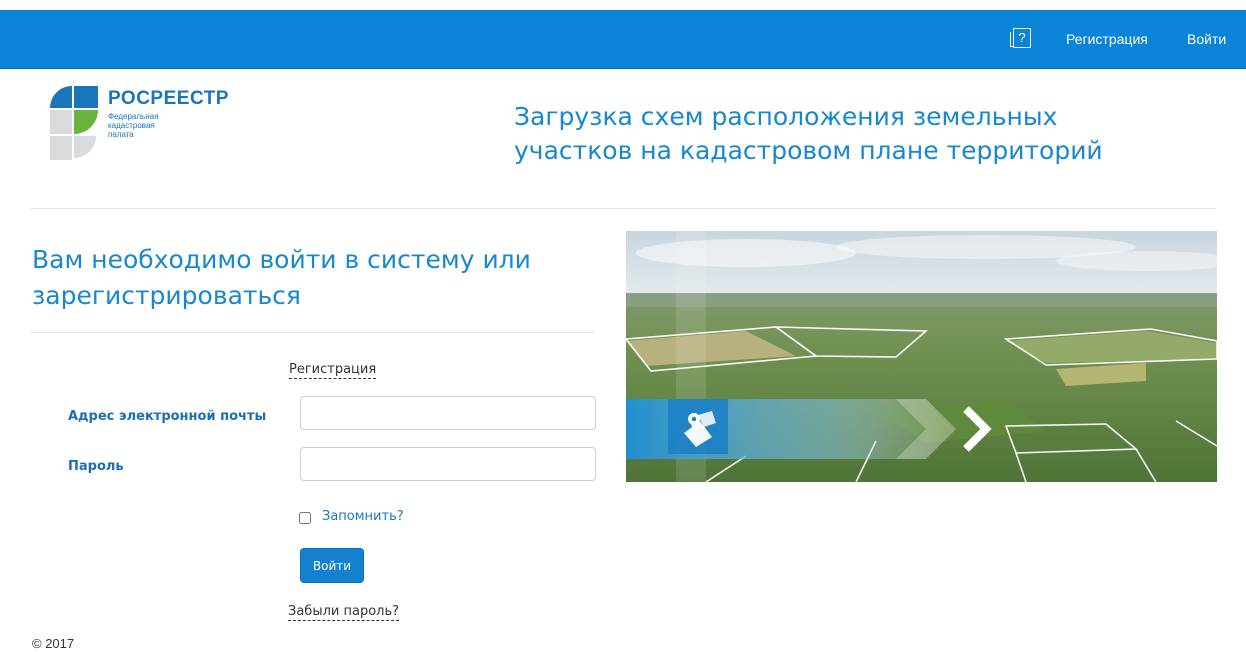 The height and width of the screenshot is (652, 1246). Describe the element at coordinates (363, 516) in the screenshot. I see `remember-label: Запомнить?` at that location.